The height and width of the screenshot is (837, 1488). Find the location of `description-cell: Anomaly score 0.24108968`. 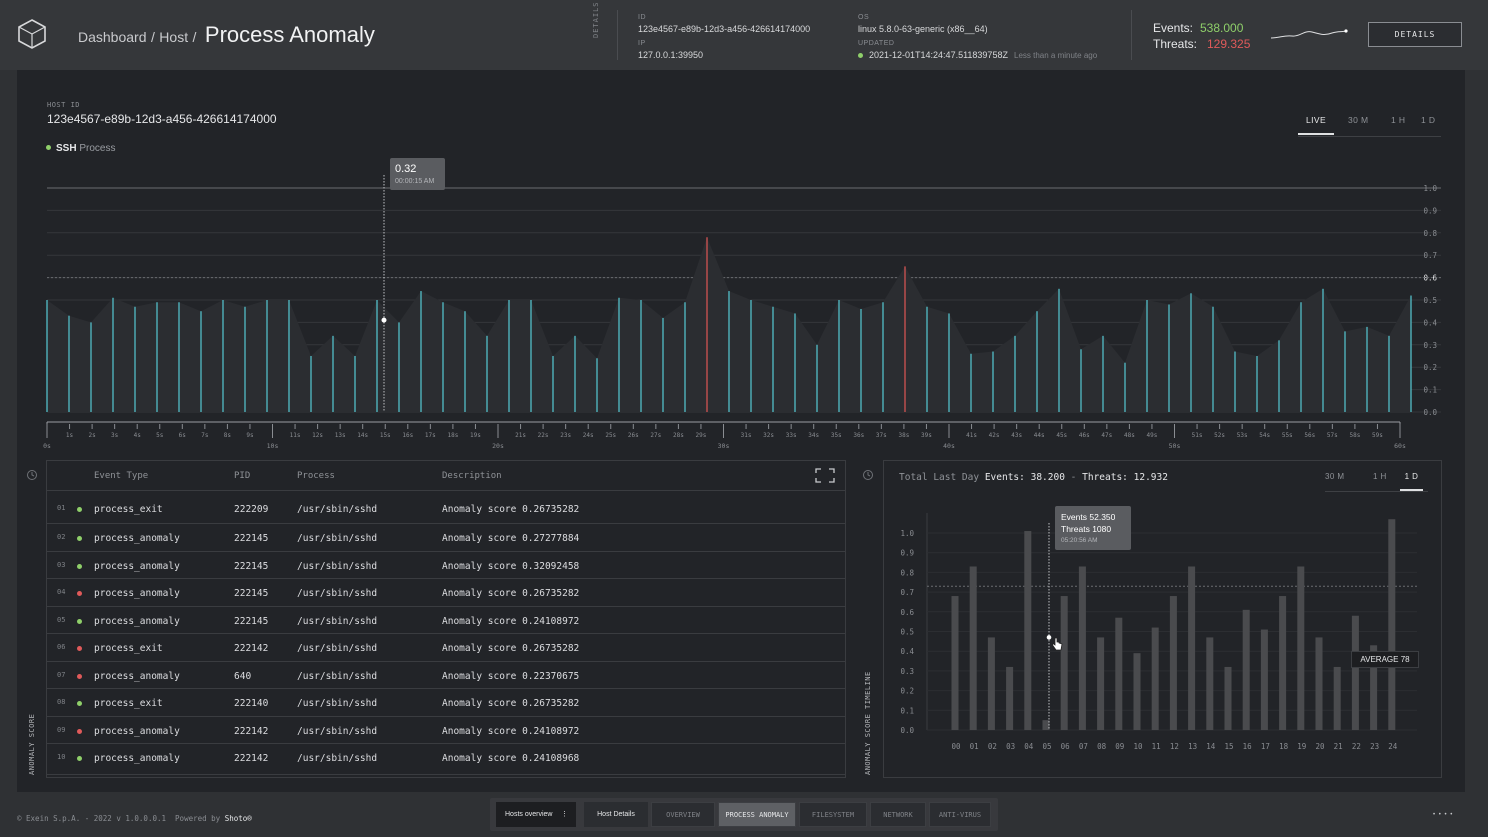

description-cell: Anomaly score 0.24108968 is located at coordinates (511, 758).